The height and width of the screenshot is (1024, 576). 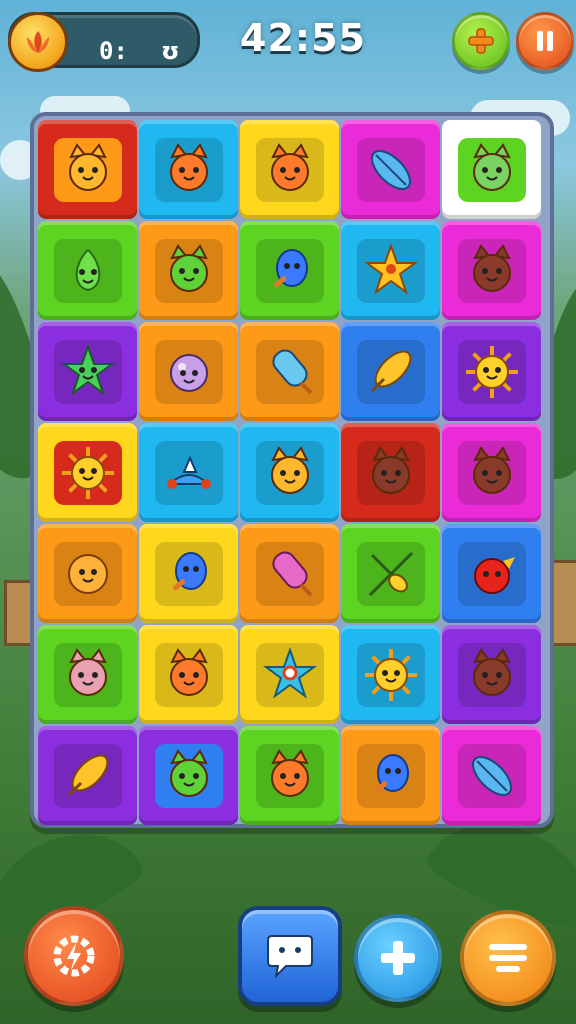 I want to click on red-bird-icon, so click(x=494, y=575).